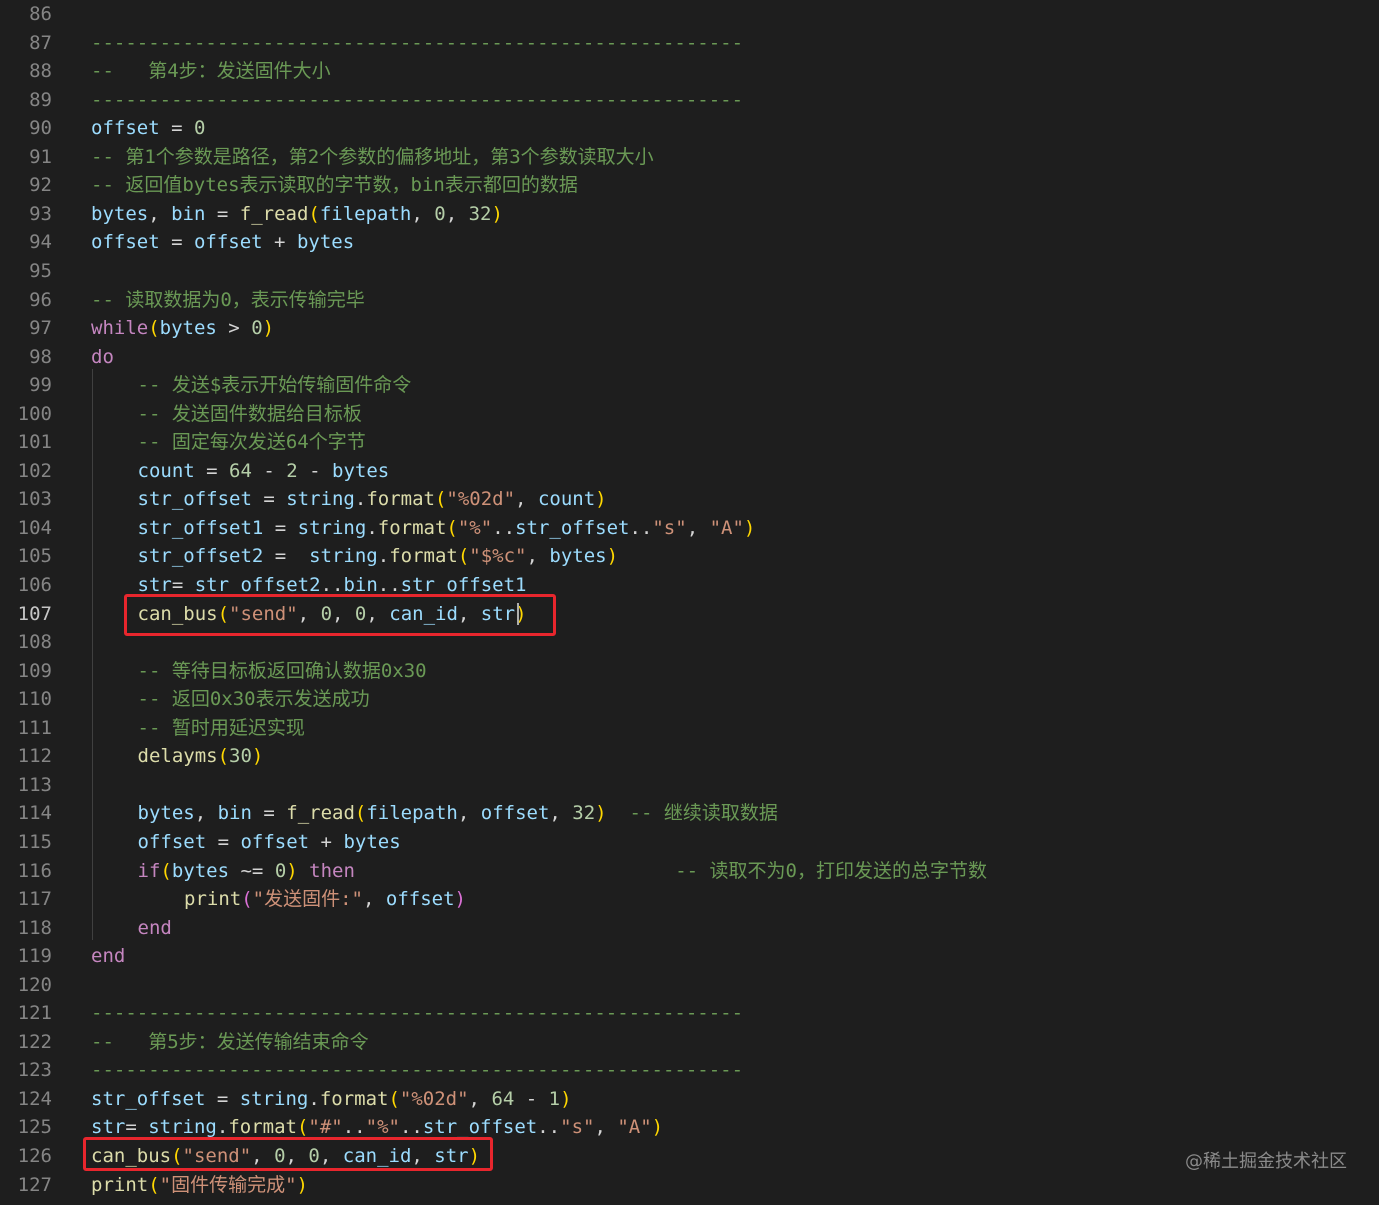 Image resolution: width=1379 pixels, height=1205 pixels. What do you see at coordinates (584, 813) in the screenshot?
I see `code-token: 32` at bounding box center [584, 813].